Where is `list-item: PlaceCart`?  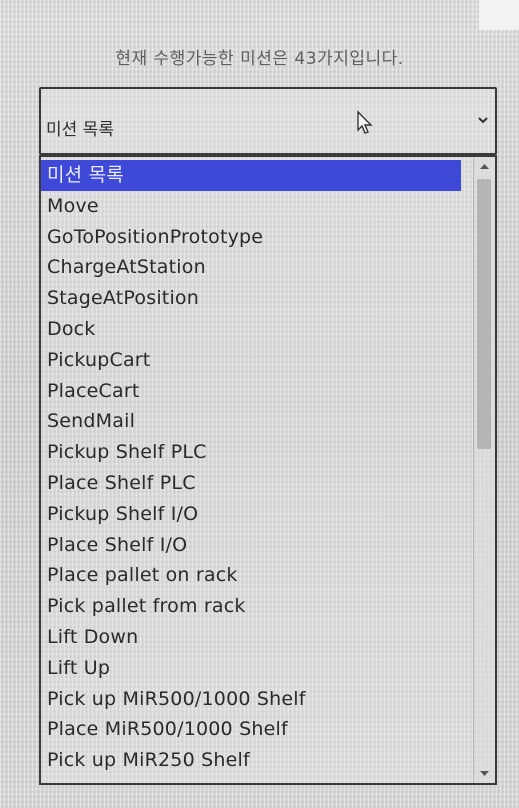
list-item: PlaceCart is located at coordinates (257, 391).